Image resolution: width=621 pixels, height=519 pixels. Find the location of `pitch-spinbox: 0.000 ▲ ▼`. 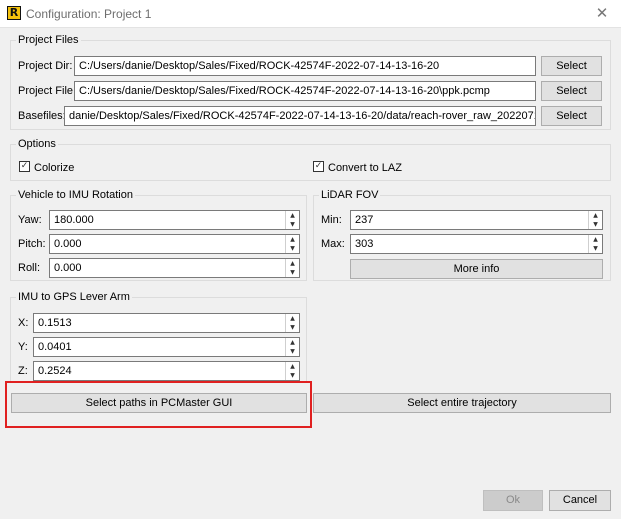

pitch-spinbox: 0.000 ▲ ▼ is located at coordinates (174, 244).